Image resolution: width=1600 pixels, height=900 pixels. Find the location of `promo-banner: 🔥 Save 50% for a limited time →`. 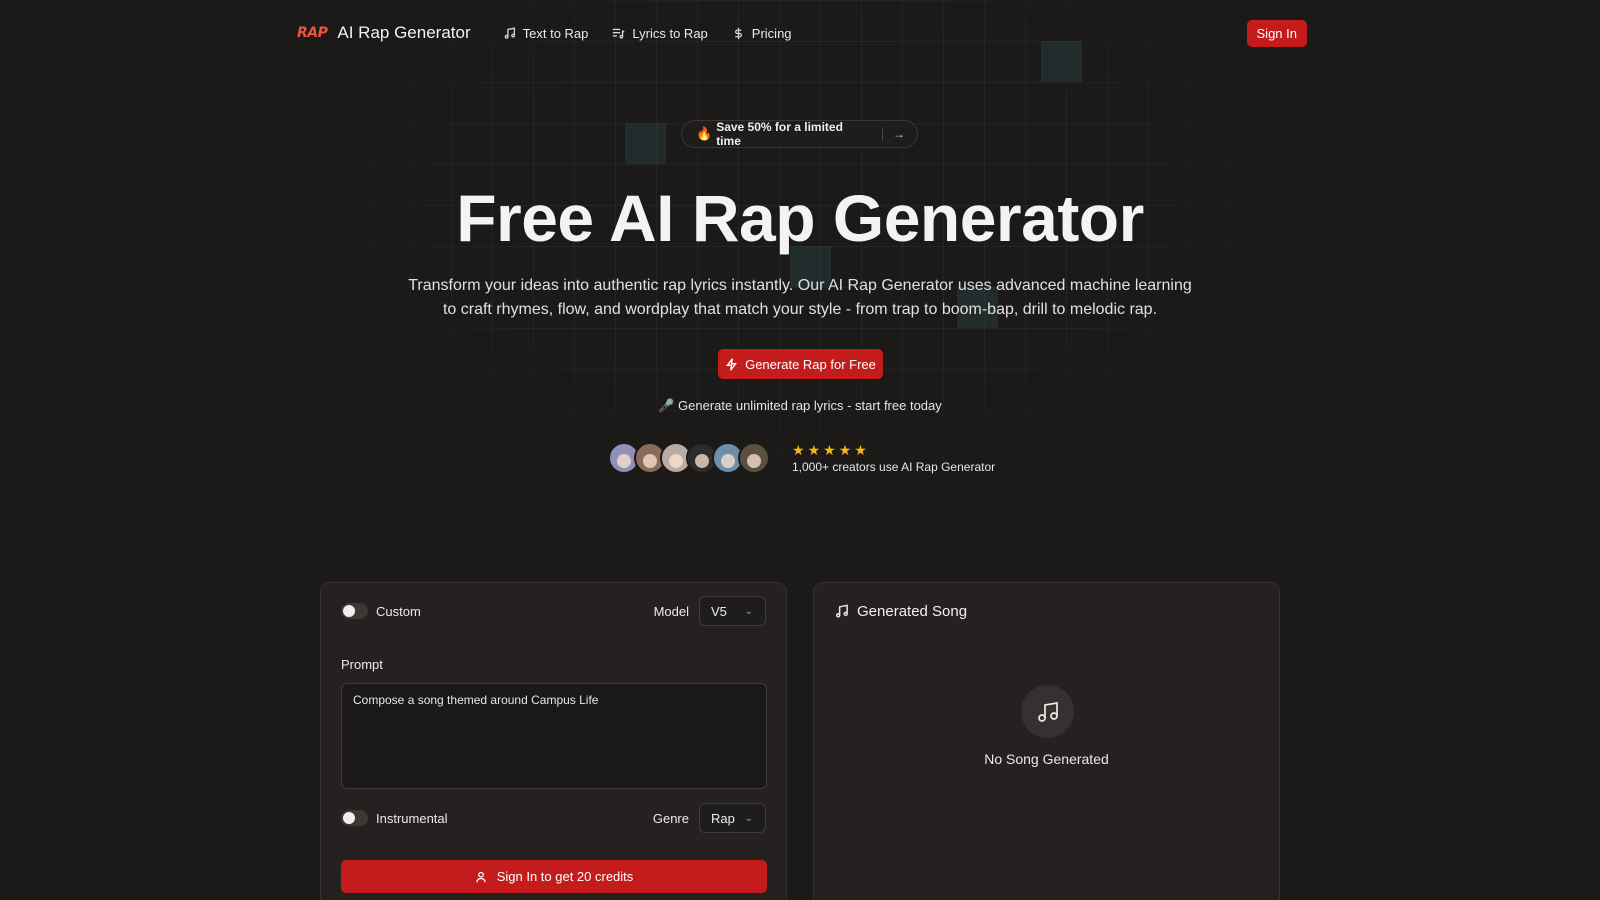

promo-banner: 🔥 Save 50% for a limited time → is located at coordinates (799, 134).